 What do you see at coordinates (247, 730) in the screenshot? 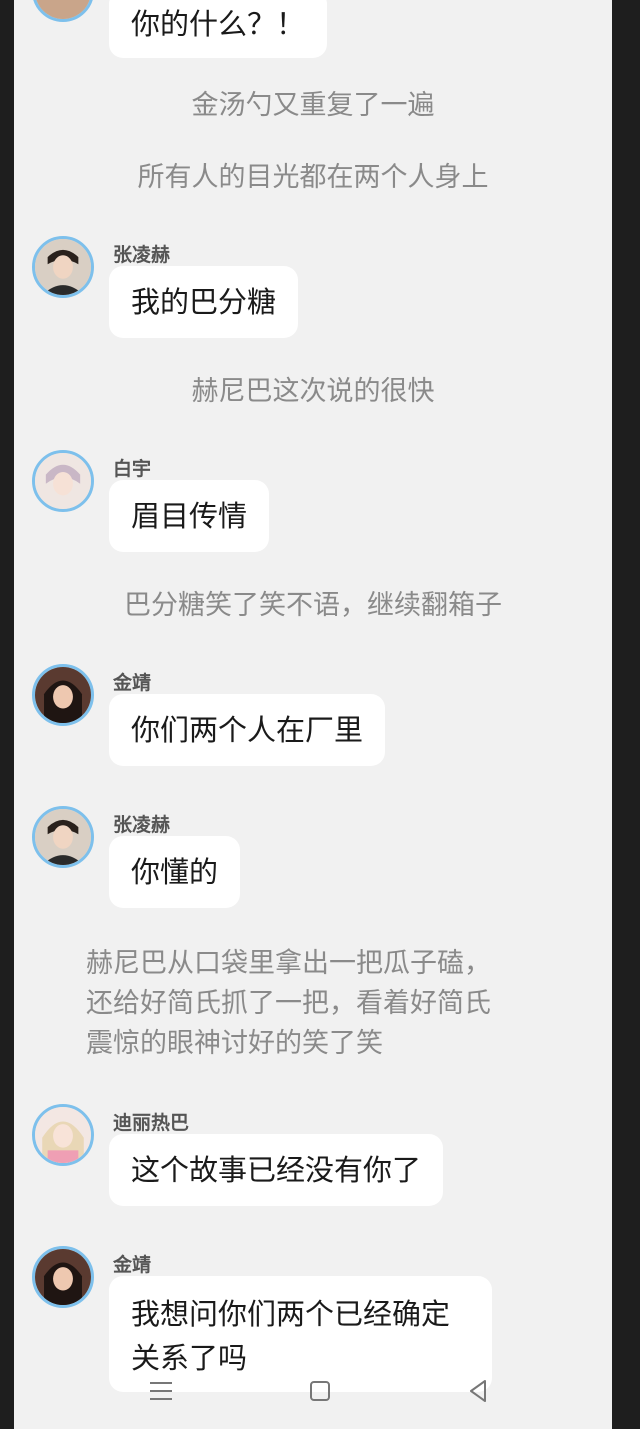
I see `message-bubble: 你们两个人在厂里` at bounding box center [247, 730].